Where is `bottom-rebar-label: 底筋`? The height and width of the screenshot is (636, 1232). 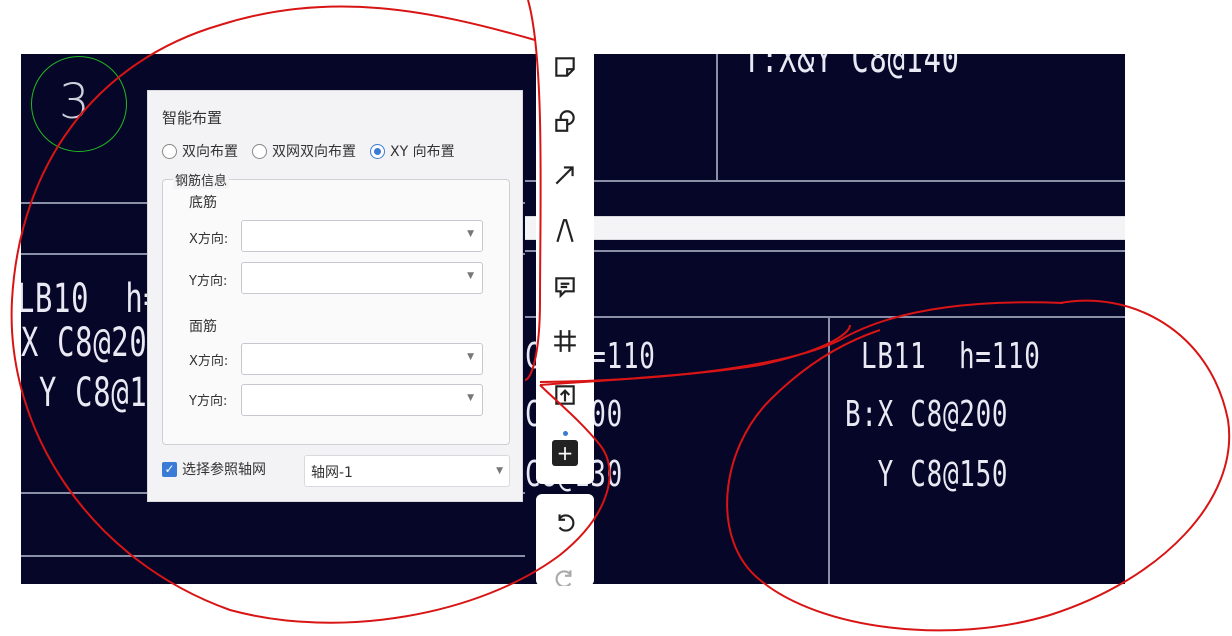 bottom-rebar-label: 底筋 is located at coordinates (203, 203).